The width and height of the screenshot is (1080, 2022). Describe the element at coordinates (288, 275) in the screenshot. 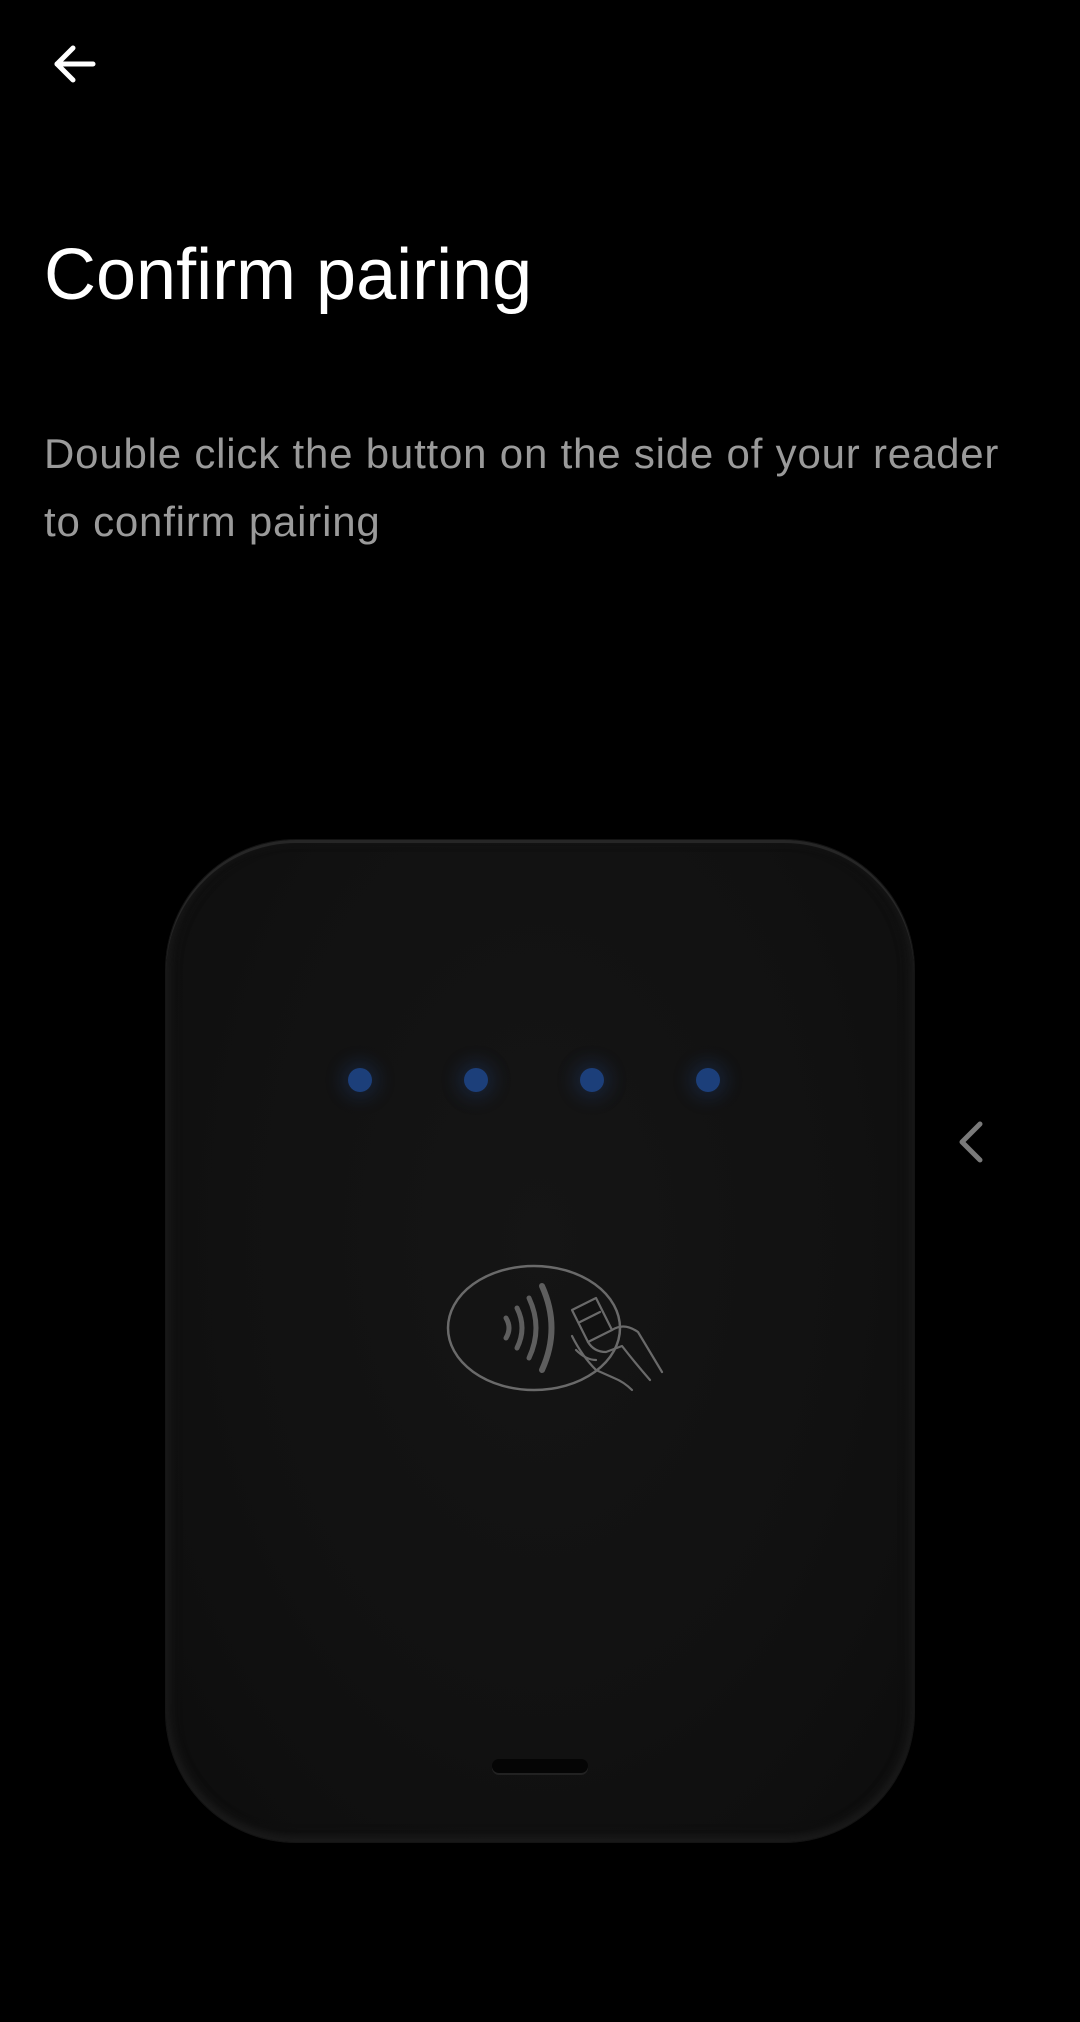

I see `page-title: Confirm pairing` at that location.